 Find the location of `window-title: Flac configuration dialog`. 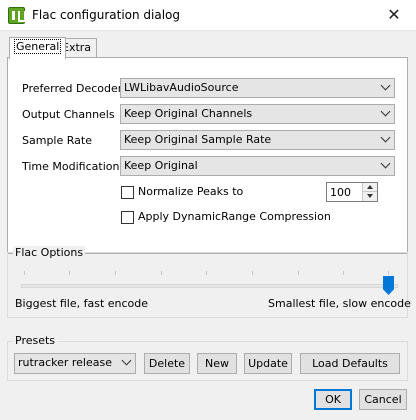

window-title: Flac configuration dialog is located at coordinates (106, 15).